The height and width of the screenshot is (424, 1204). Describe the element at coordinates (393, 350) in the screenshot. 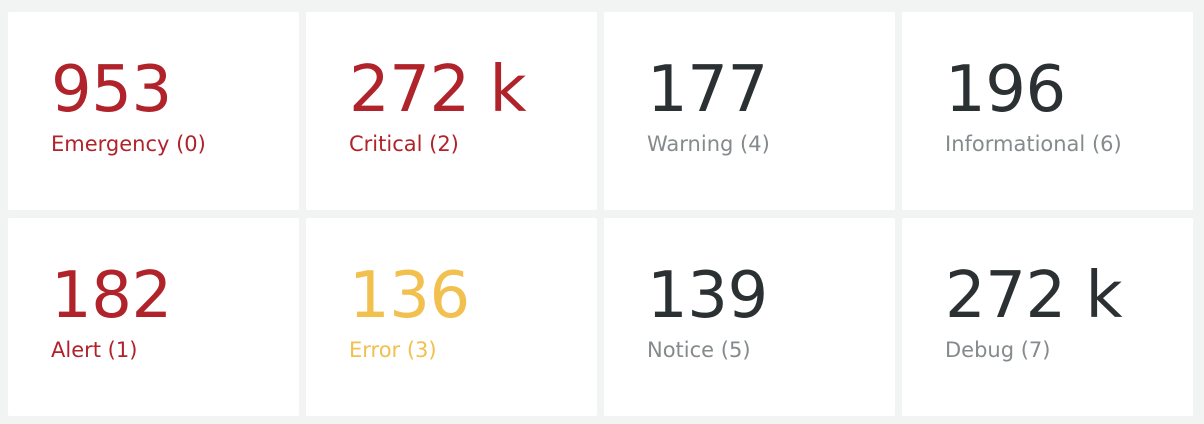

I see `stat-label: Error (3)` at that location.